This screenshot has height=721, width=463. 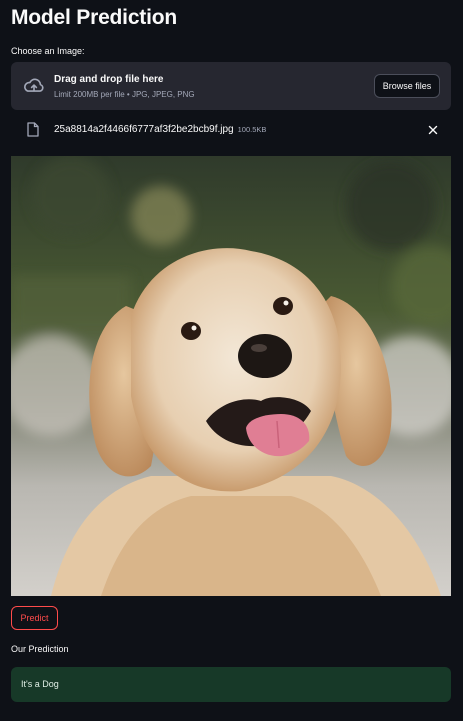 What do you see at coordinates (124, 94) in the screenshot?
I see `dropzone-limit-text: Limit 200MB per file • JPG, JPEG, PNG` at bounding box center [124, 94].